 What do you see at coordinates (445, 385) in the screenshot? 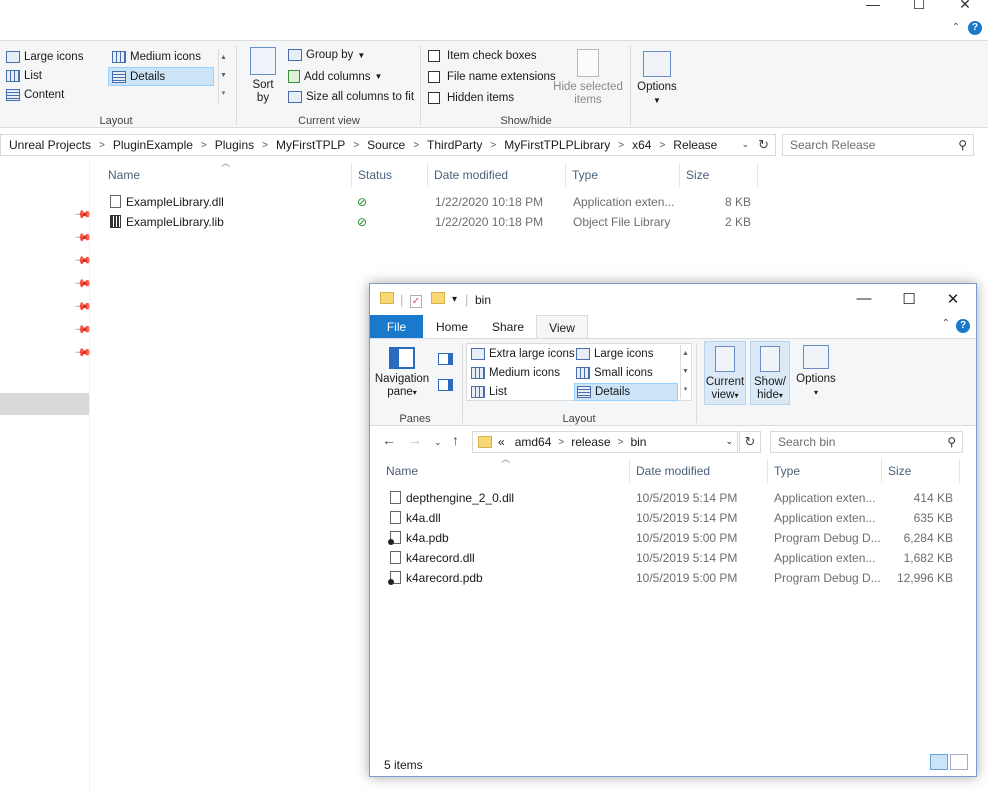
I see `details-pane-icon` at bounding box center [445, 385].